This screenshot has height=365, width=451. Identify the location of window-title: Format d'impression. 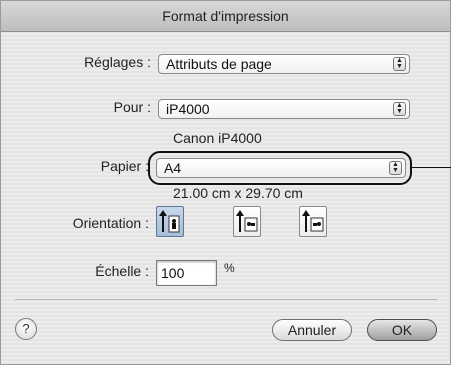
(225, 16).